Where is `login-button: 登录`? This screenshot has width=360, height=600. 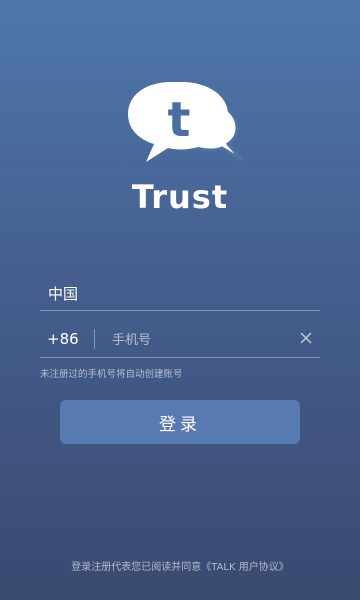
login-button: 登录 is located at coordinates (180, 422).